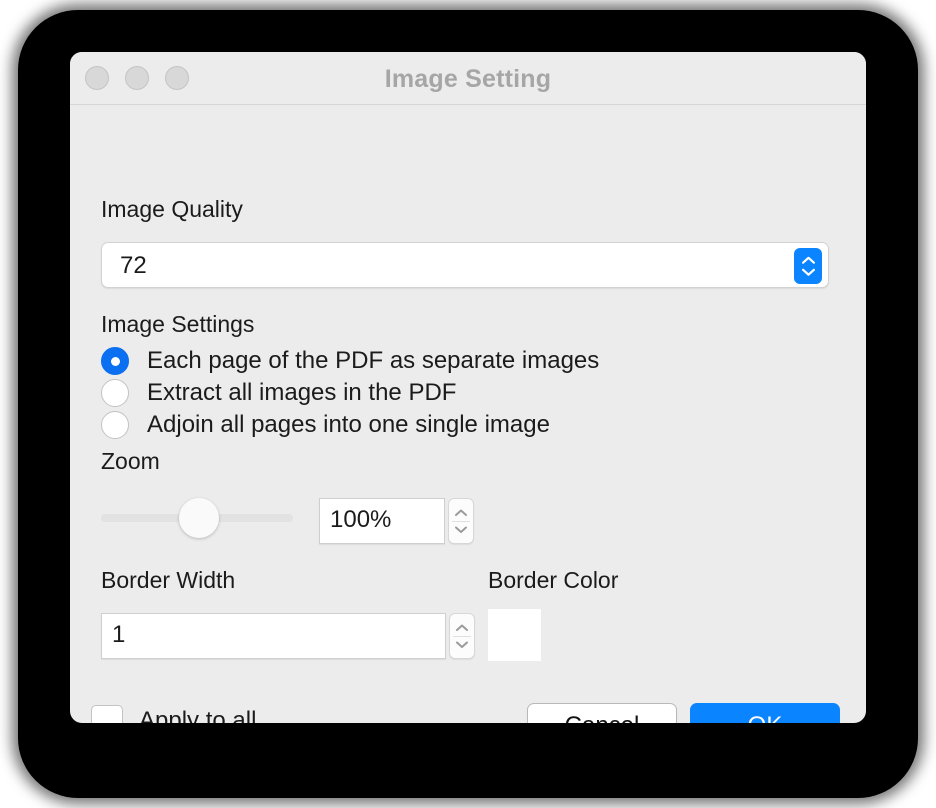  I want to click on image-quality-value: 72, so click(133, 265).